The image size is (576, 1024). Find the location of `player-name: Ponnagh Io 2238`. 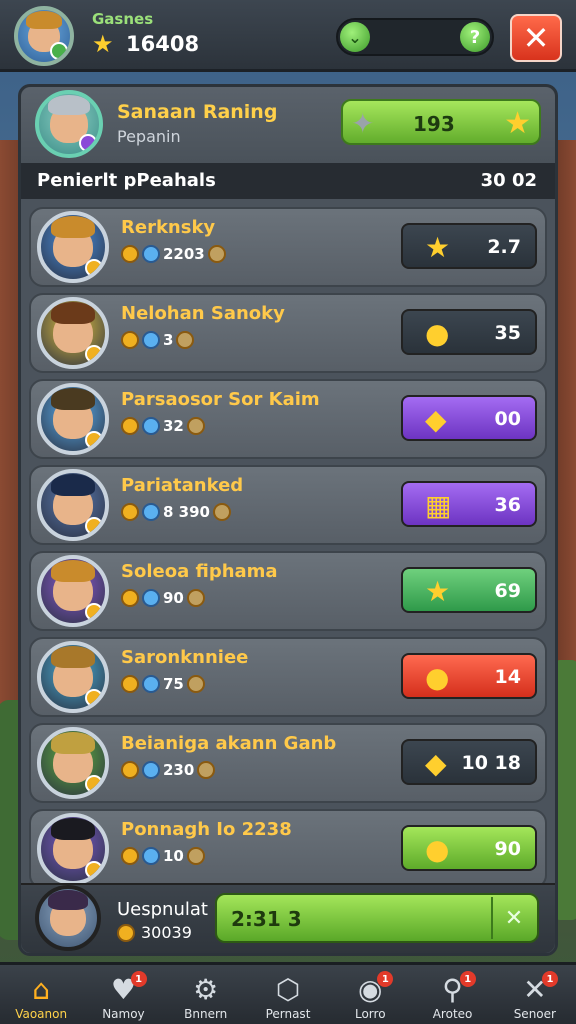

player-name: Ponnagh Io 2238 is located at coordinates (206, 829).